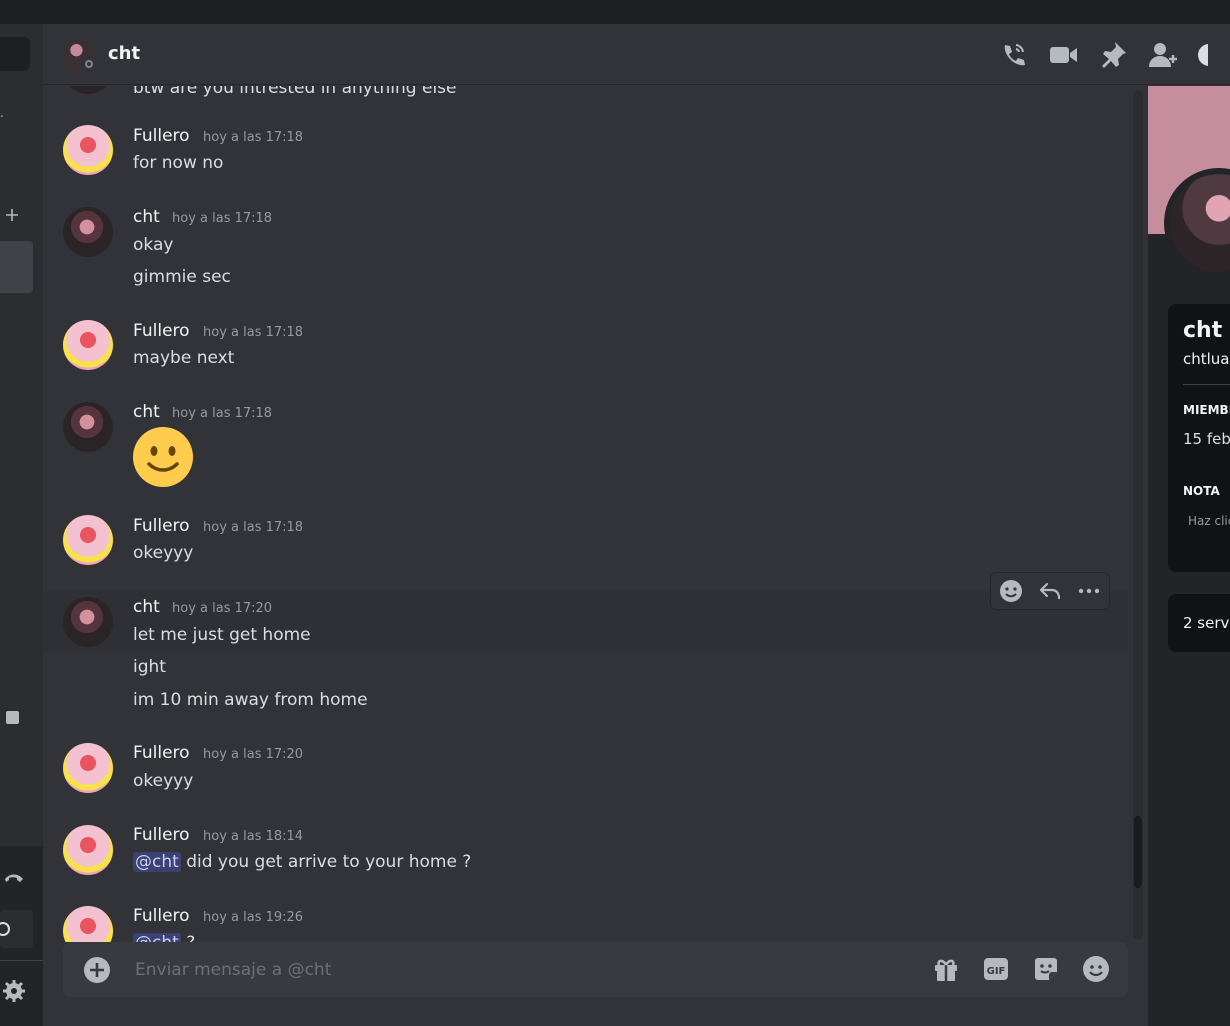 The width and height of the screenshot is (1230, 1026). What do you see at coordinates (253, 836) in the screenshot?
I see `message-timestamp: hoy a las 18:14` at bounding box center [253, 836].